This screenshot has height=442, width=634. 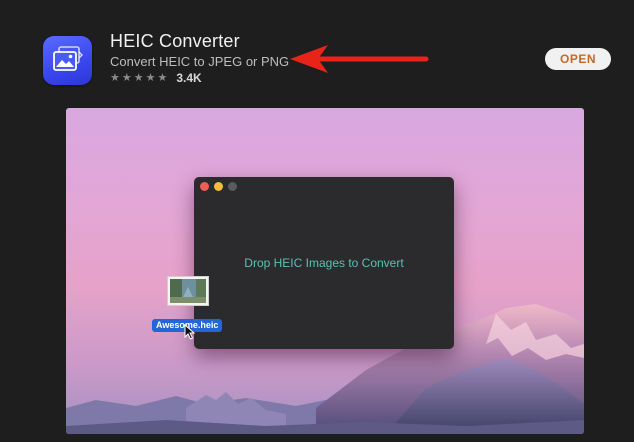 I want to click on mouse-cursor-icon, so click(x=190, y=332).